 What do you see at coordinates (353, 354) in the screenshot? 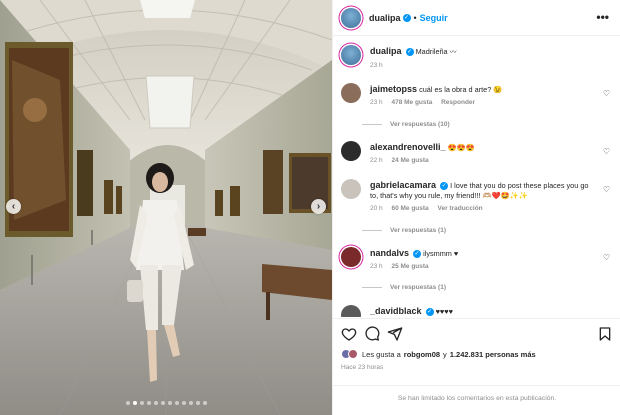
I see `liker-avatar` at bounding box center [353, 354].